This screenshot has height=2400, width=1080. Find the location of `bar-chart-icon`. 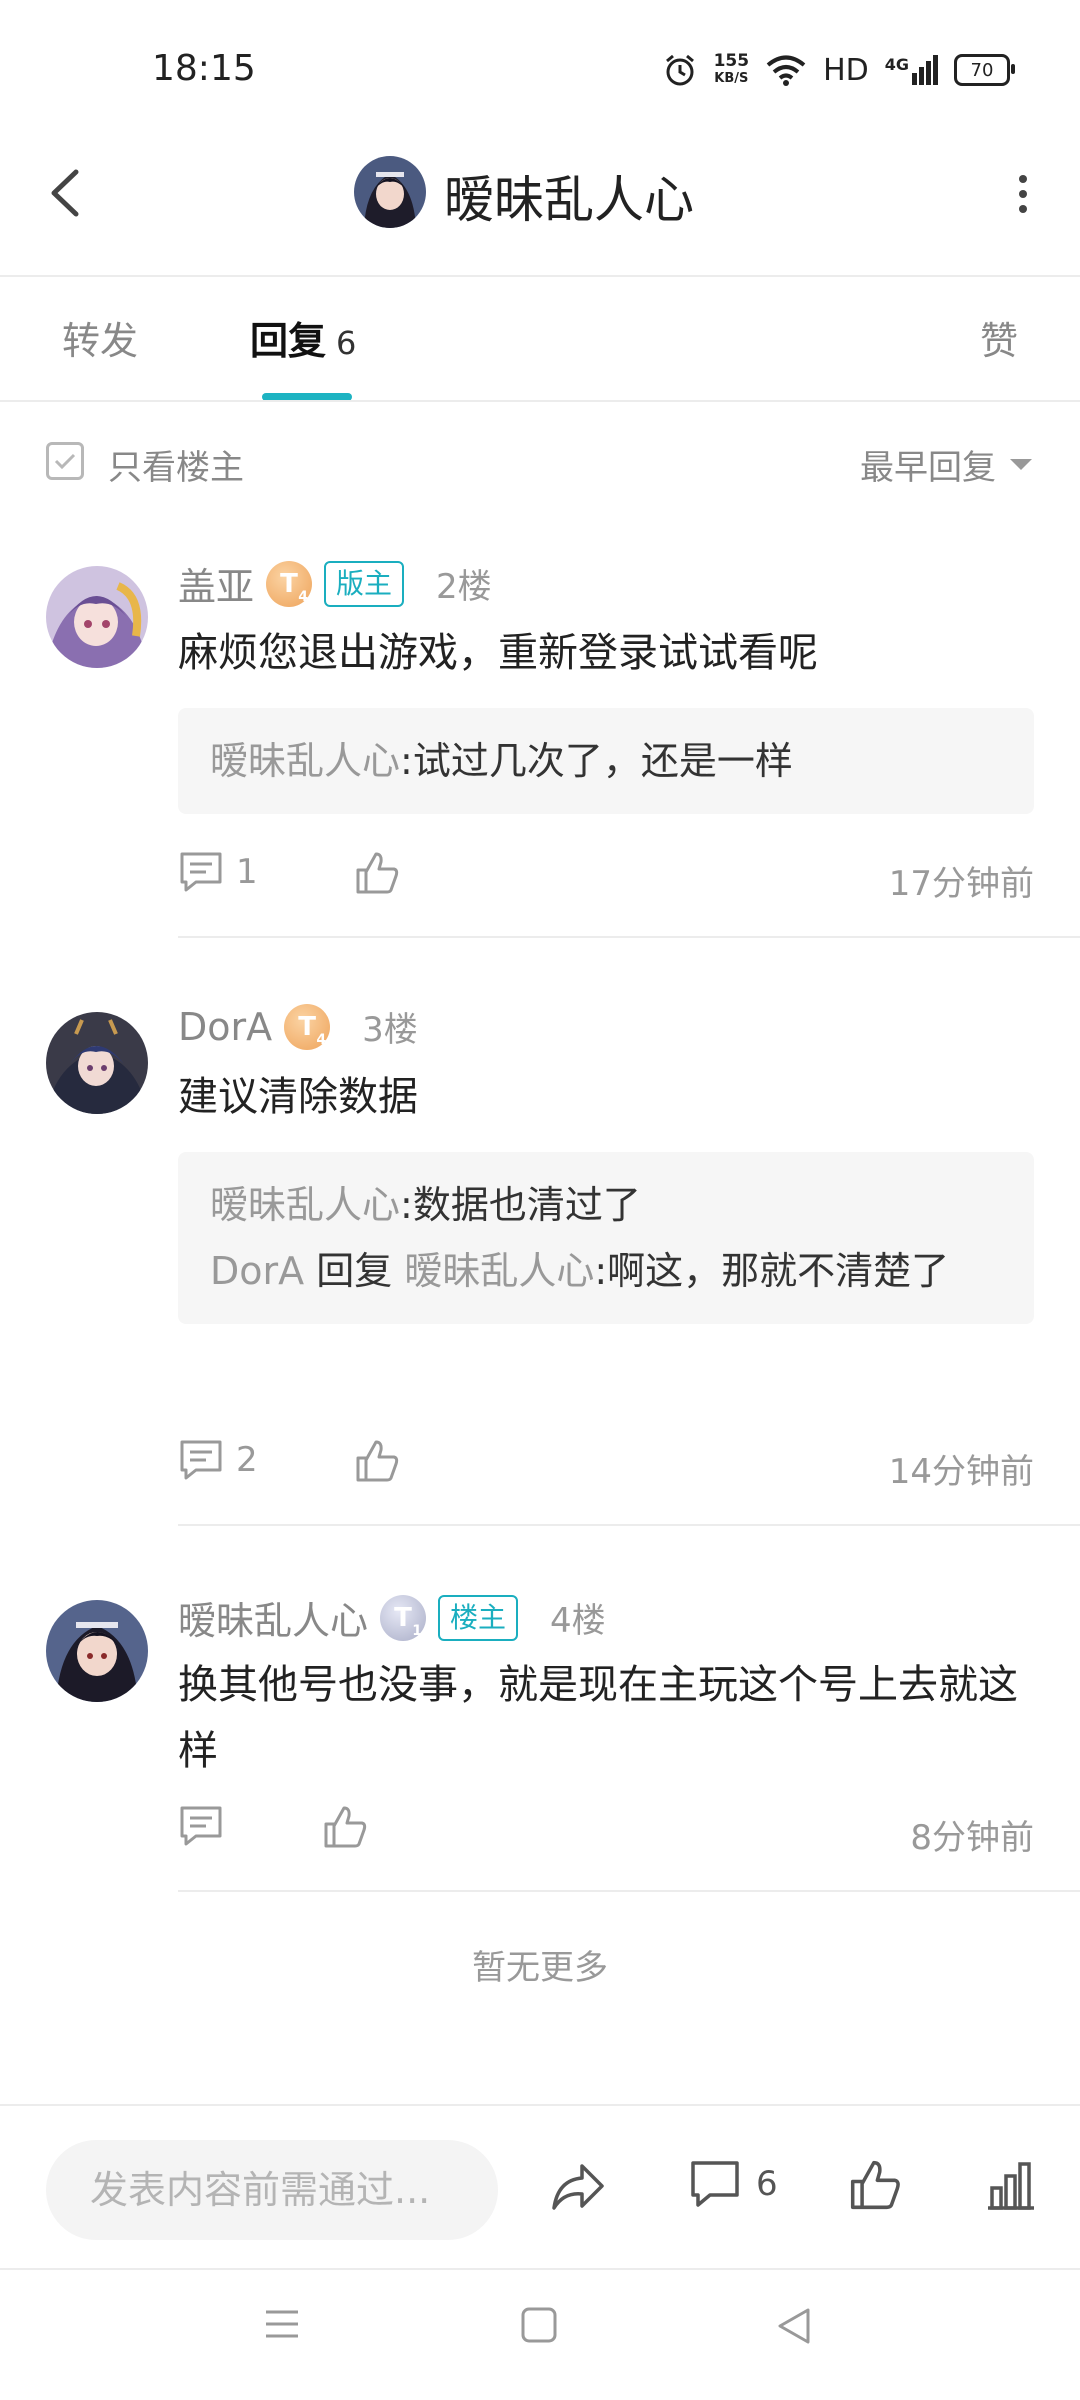

bar-chart-icon is located at coordinates (1011, 2186).